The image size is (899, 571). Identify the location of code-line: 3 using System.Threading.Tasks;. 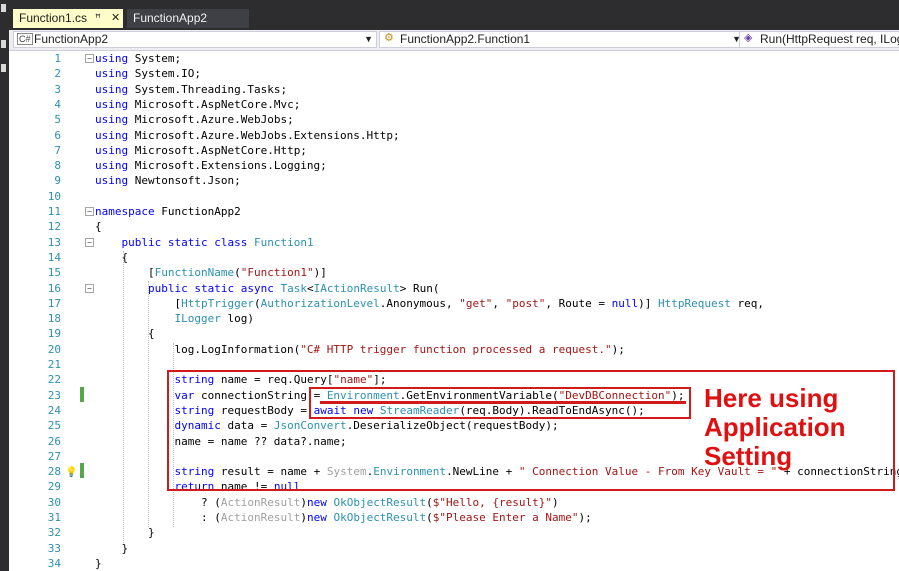
(454, 89).